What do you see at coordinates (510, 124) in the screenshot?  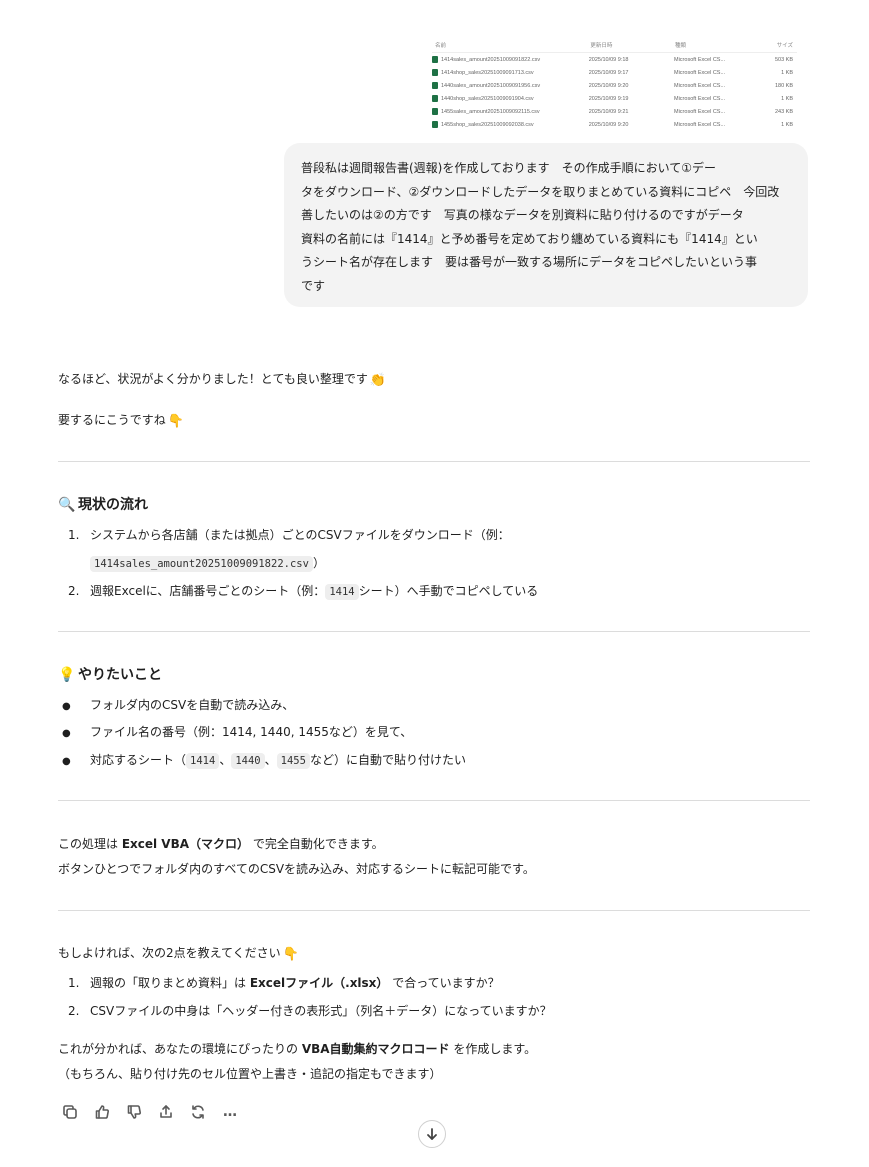 I see `file-name-cell: 1455shop_sales20251009092038.csv` at bounding box center [510, 124].